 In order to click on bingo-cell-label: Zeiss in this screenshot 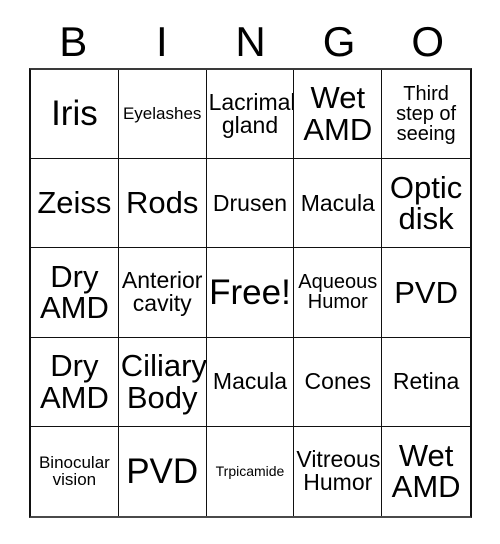, I will do `click(74, 203)`.